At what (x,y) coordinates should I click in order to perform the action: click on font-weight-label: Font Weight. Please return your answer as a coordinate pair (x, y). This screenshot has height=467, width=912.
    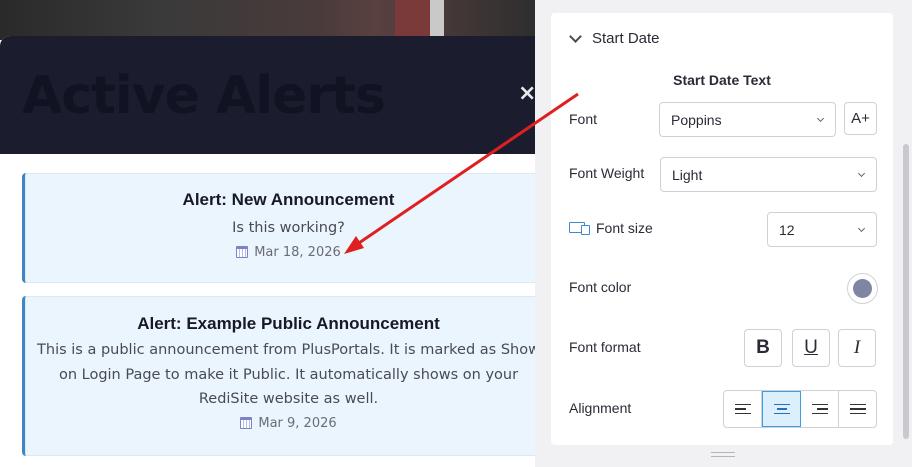
    Looking at the image, I should click on (607, 173).